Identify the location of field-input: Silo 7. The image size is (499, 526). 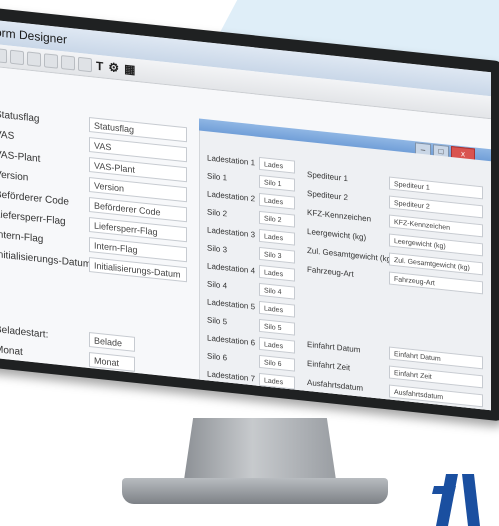
(277, 399).